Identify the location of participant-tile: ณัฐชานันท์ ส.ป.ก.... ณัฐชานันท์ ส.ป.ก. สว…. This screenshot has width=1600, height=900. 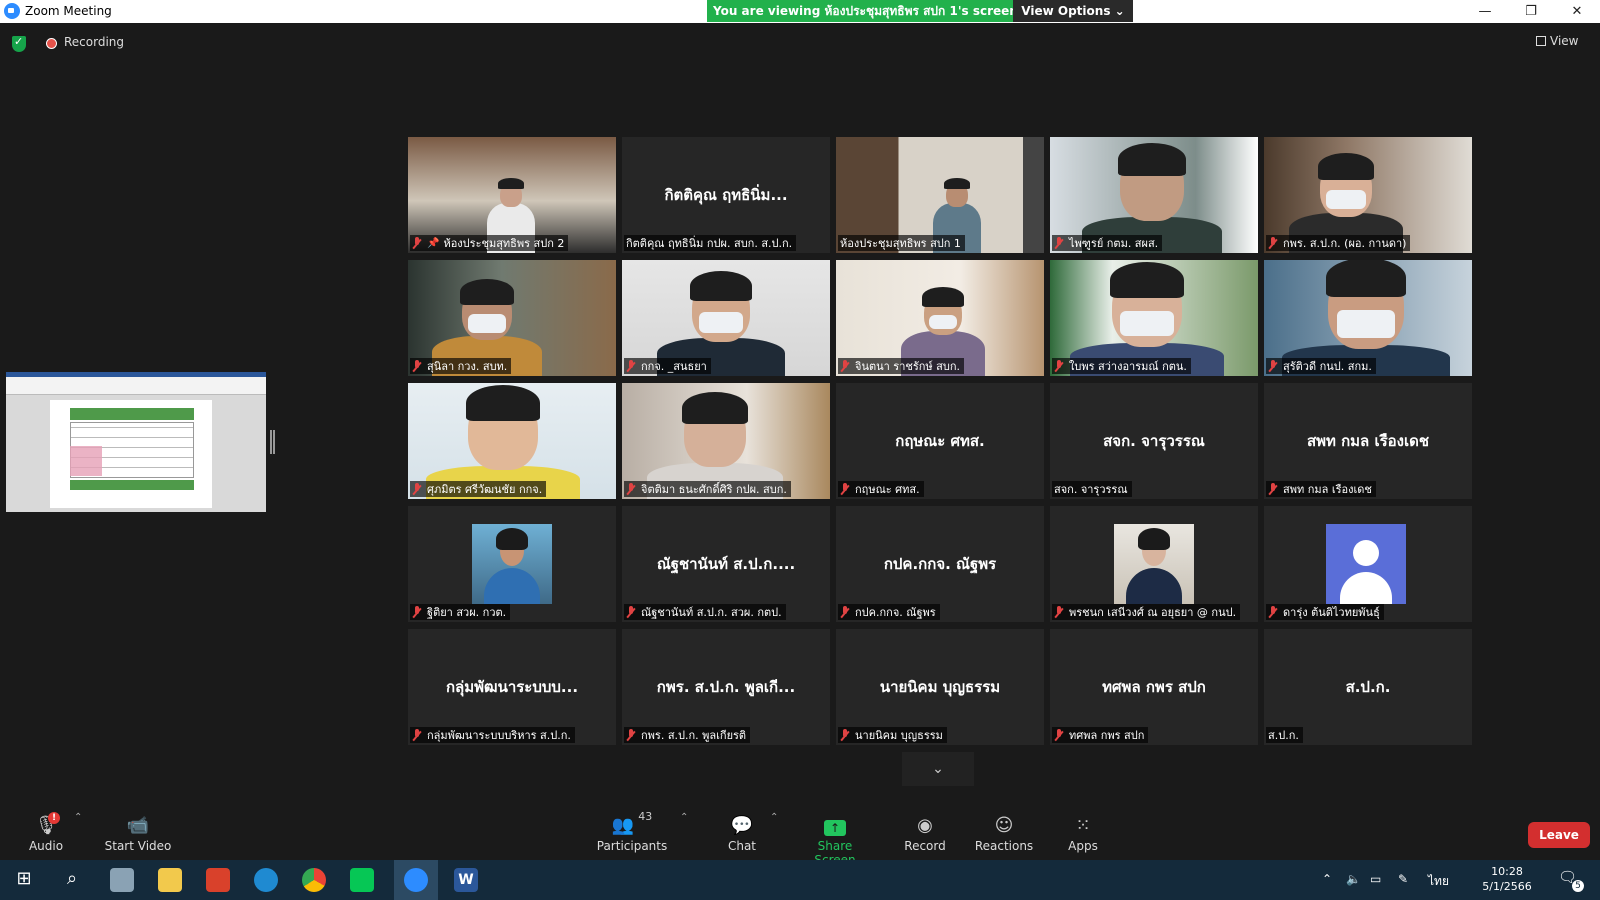
(726, 564).